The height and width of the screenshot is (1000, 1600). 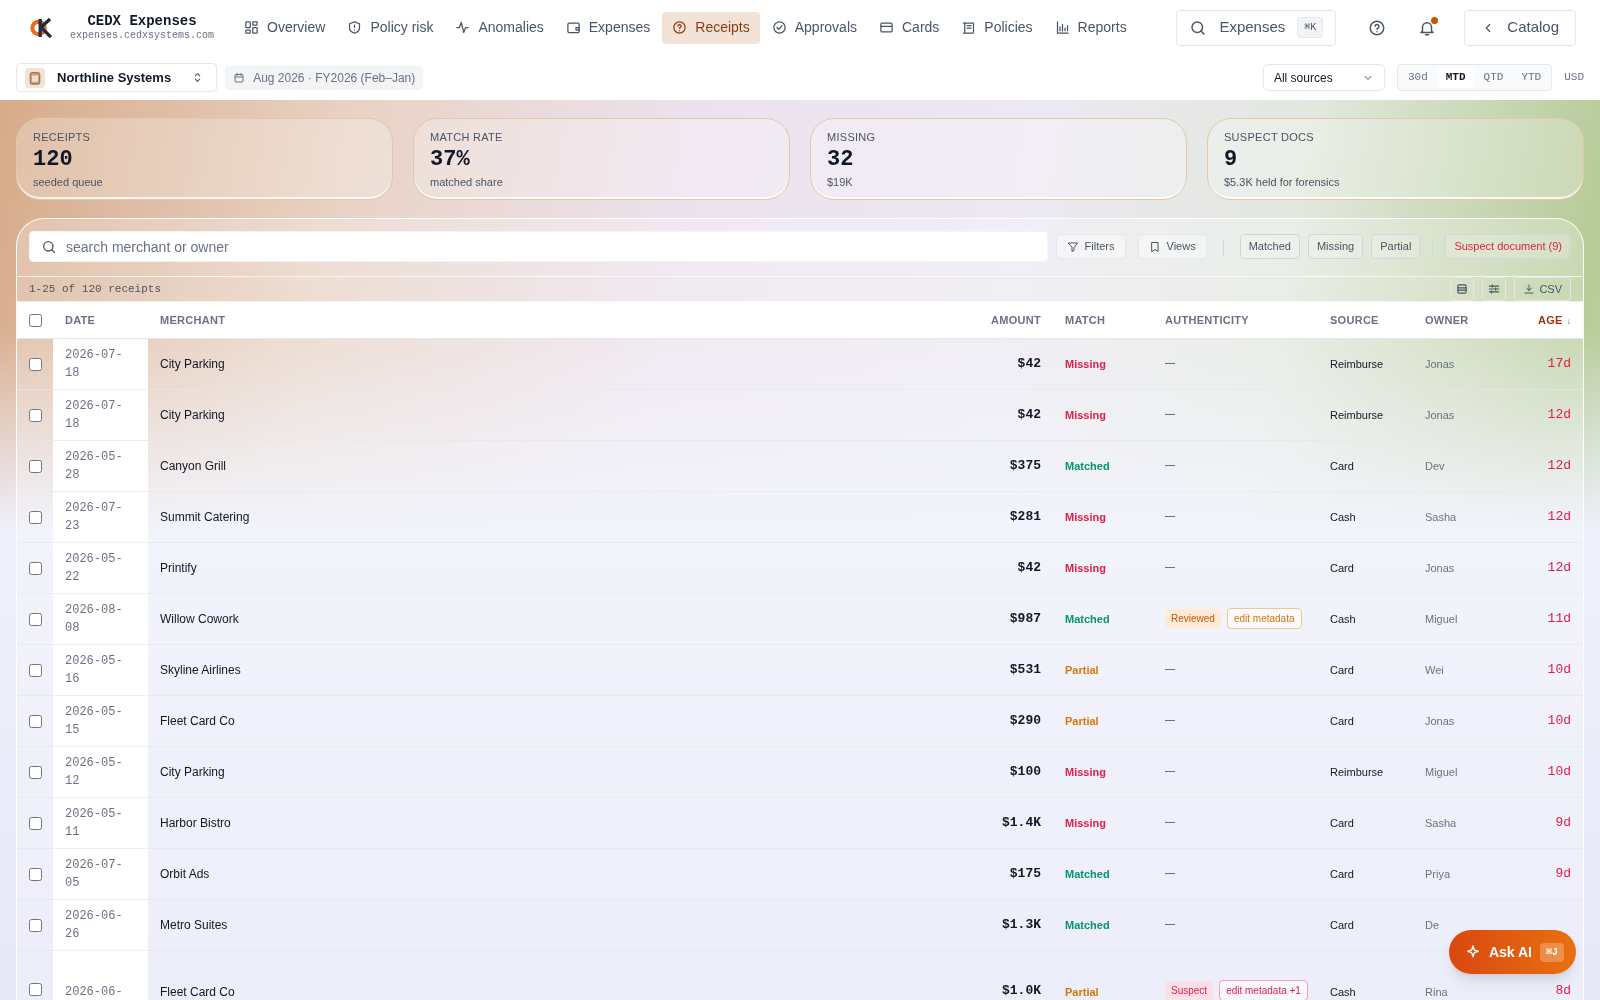 What do you see at coordinates (239, 77) in the screenshot?
I see `calendar-icon` at bounding box center [239, 77].